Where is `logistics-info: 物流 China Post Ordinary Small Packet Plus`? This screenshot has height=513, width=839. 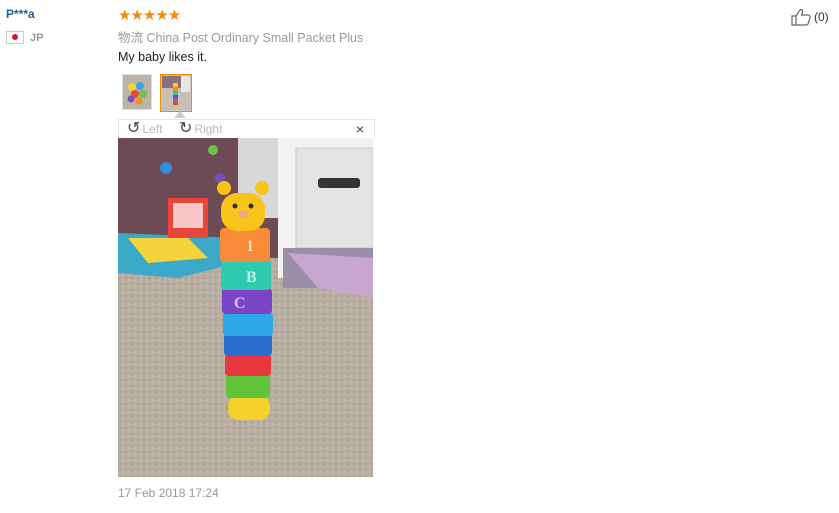 logistics-info: 物流 China Post Ordinary Small Packet Plus is located at coordinates (240, 36).